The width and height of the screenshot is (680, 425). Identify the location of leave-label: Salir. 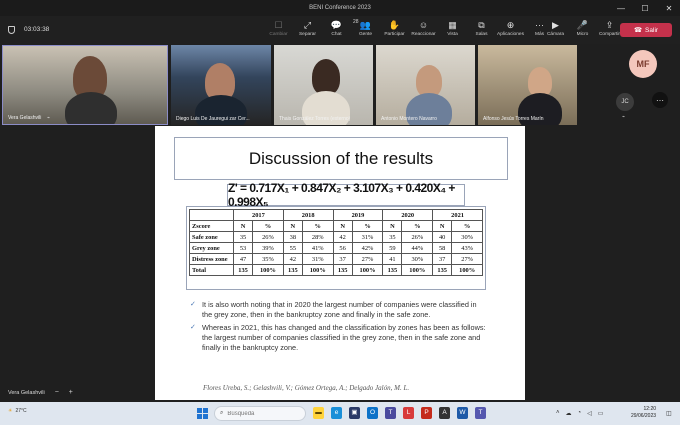
(652, 30).